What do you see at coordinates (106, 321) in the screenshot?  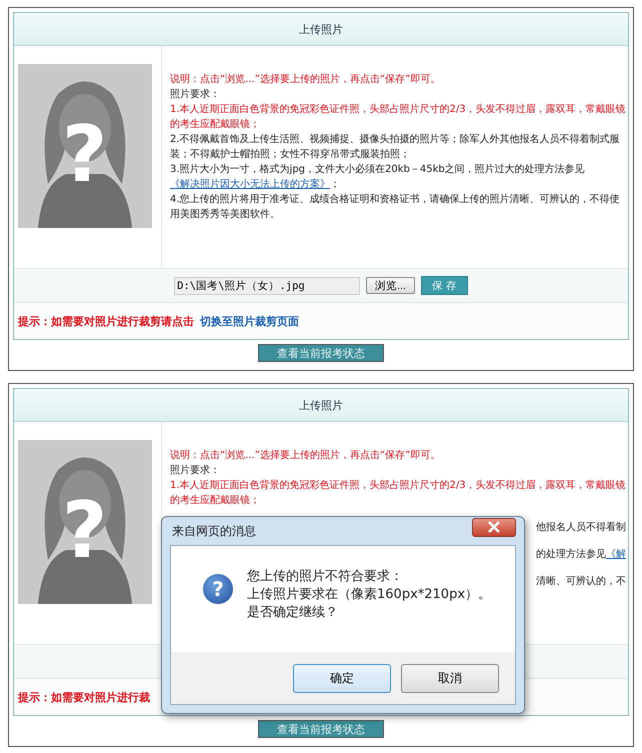 I see `hint-text: 提示：如需要对照片进行裁剪请点击` at bounding box center [106, 321].